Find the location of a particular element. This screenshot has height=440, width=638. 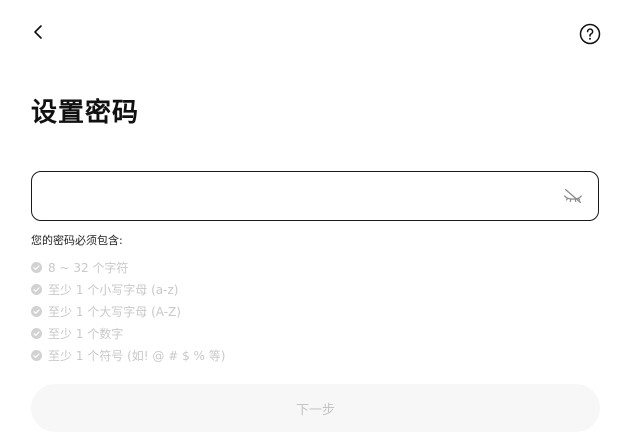

password-input is located at coordinates (298, 197).